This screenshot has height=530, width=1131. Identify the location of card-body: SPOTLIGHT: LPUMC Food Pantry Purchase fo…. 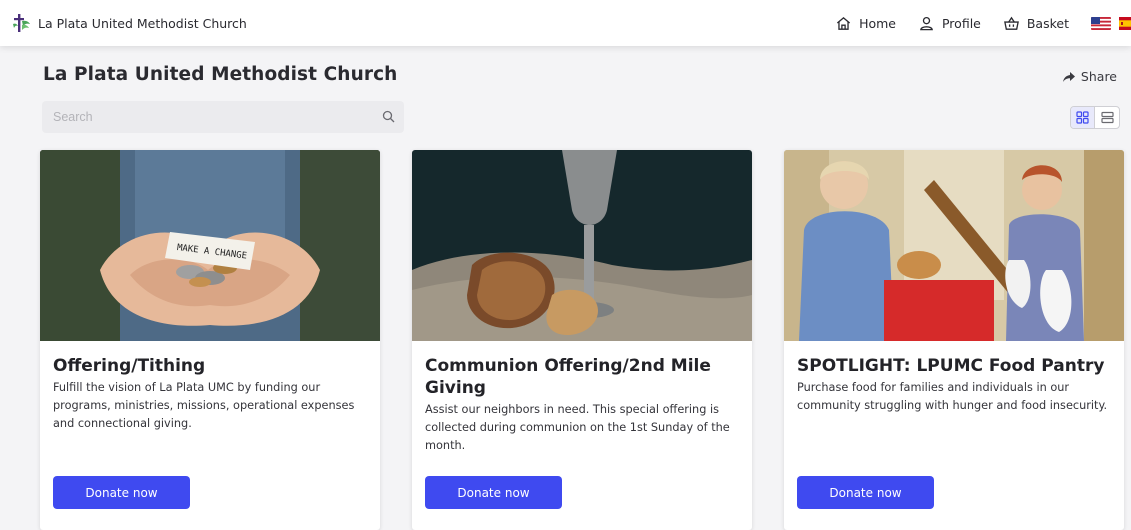
(954, 378).